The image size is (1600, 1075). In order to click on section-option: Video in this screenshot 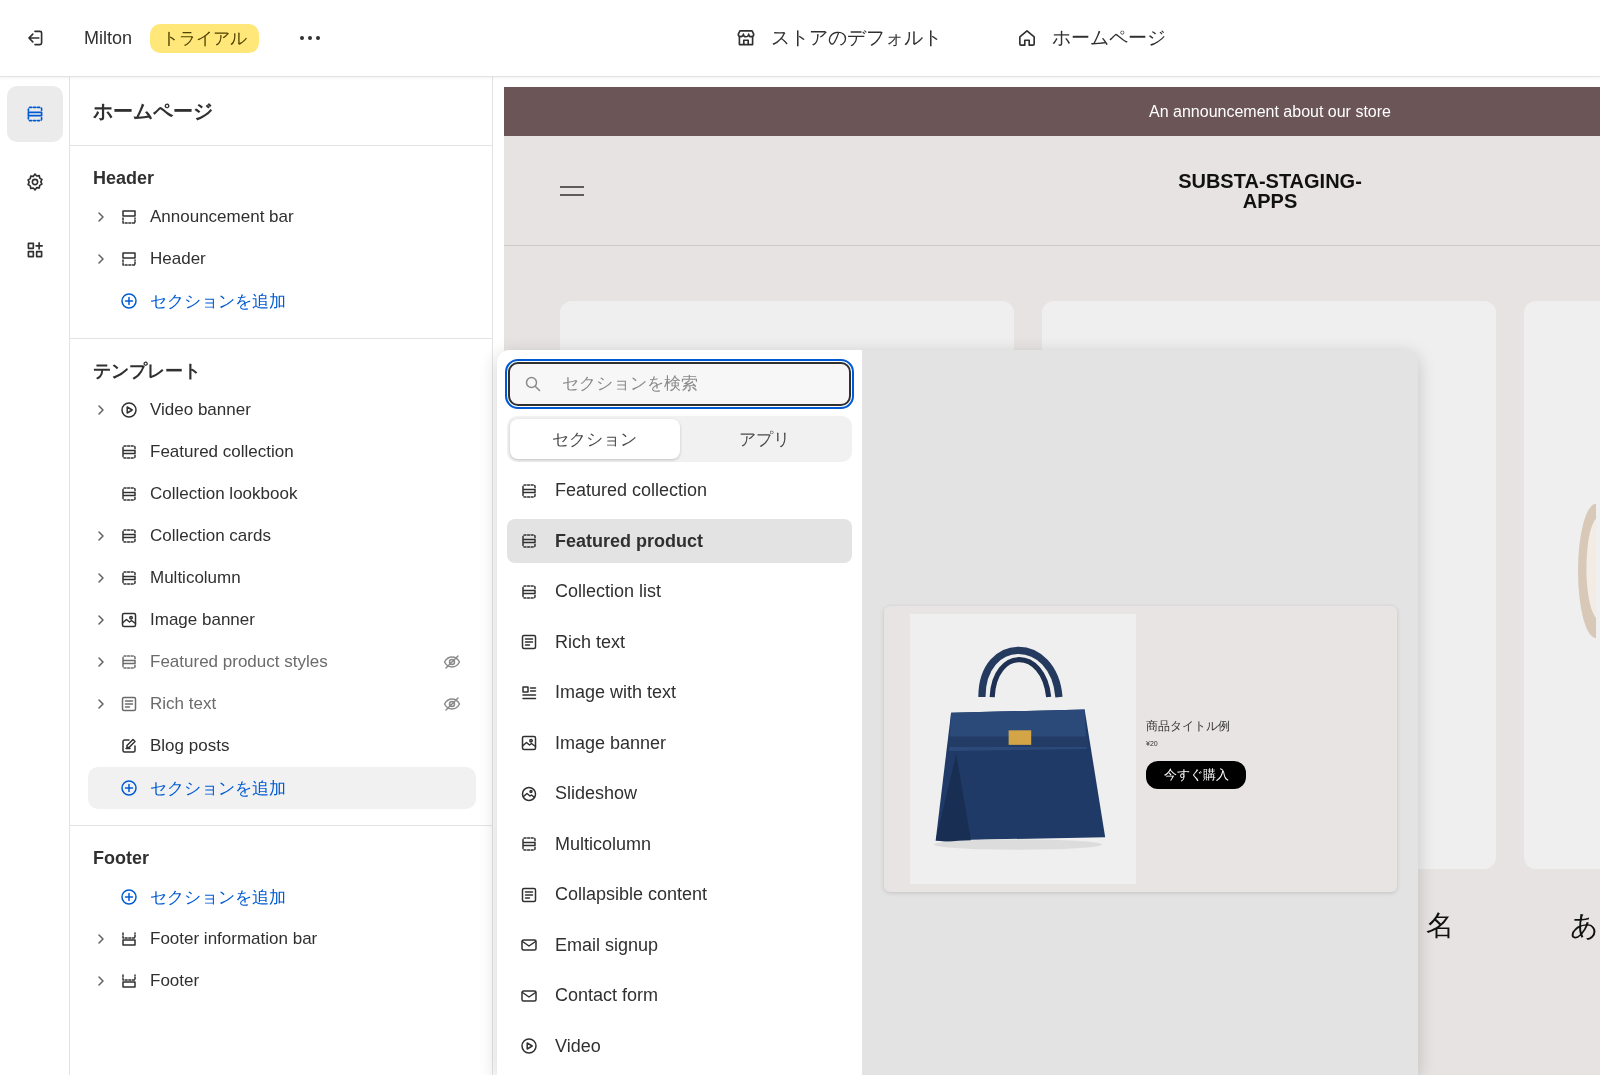, I will do `click(679, 1046)`.